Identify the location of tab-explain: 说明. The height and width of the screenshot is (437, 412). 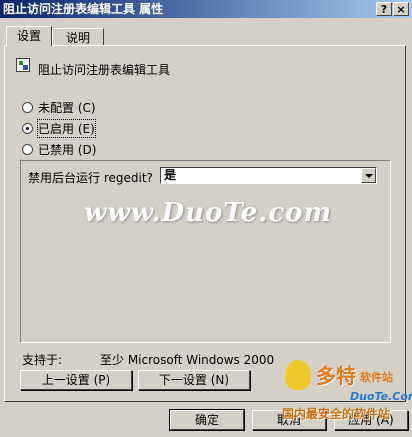
(78, 37).